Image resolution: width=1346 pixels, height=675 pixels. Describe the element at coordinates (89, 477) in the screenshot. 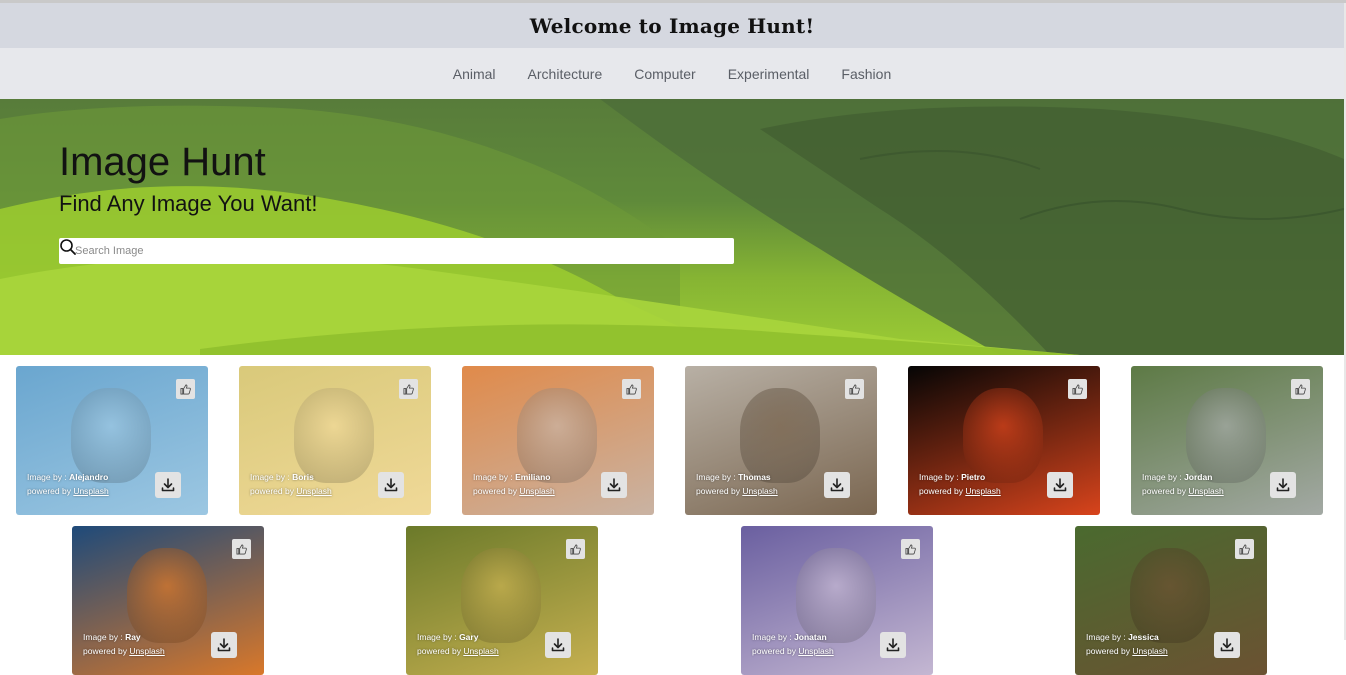

I see `author-name: Alejandro` at that location.